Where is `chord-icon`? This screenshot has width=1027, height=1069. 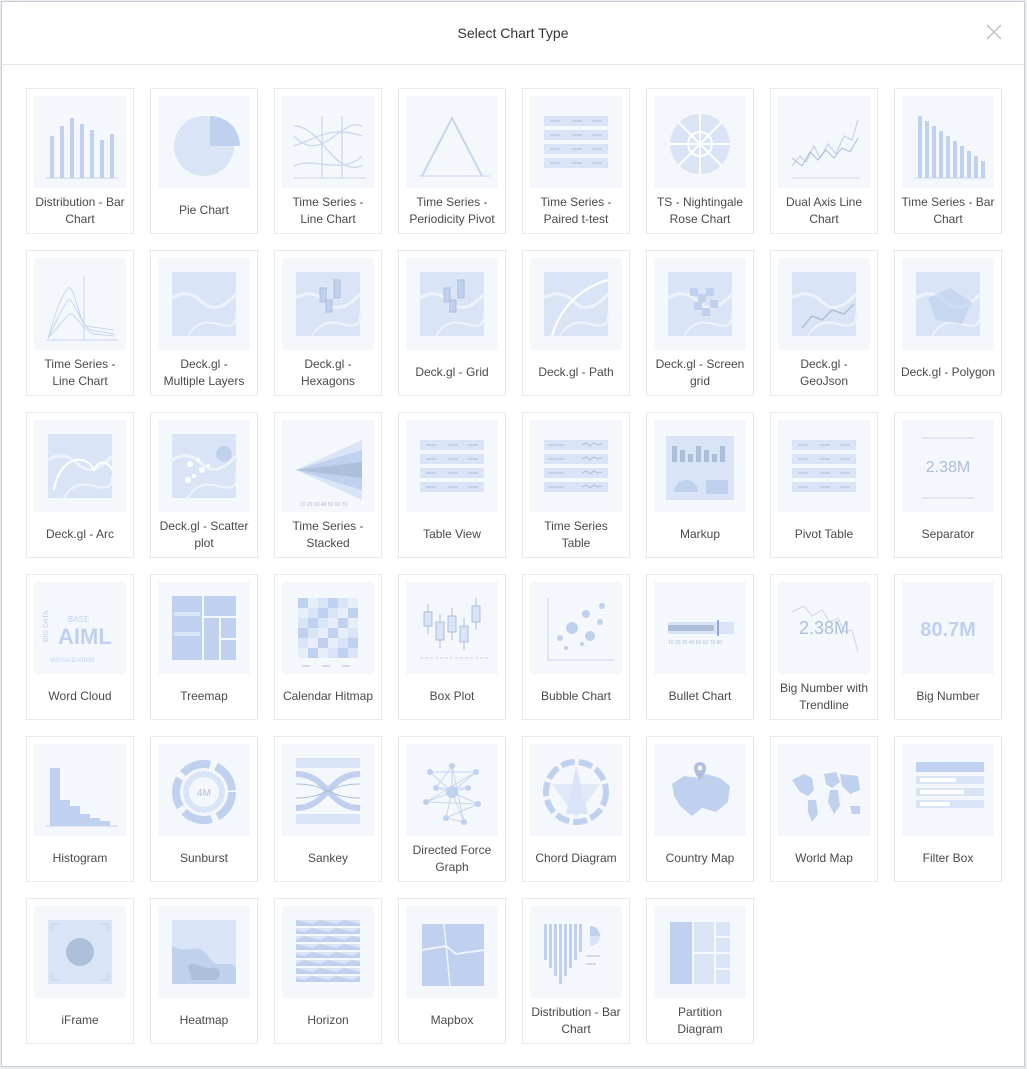 chord-icon is located at coordinates (576, 790).